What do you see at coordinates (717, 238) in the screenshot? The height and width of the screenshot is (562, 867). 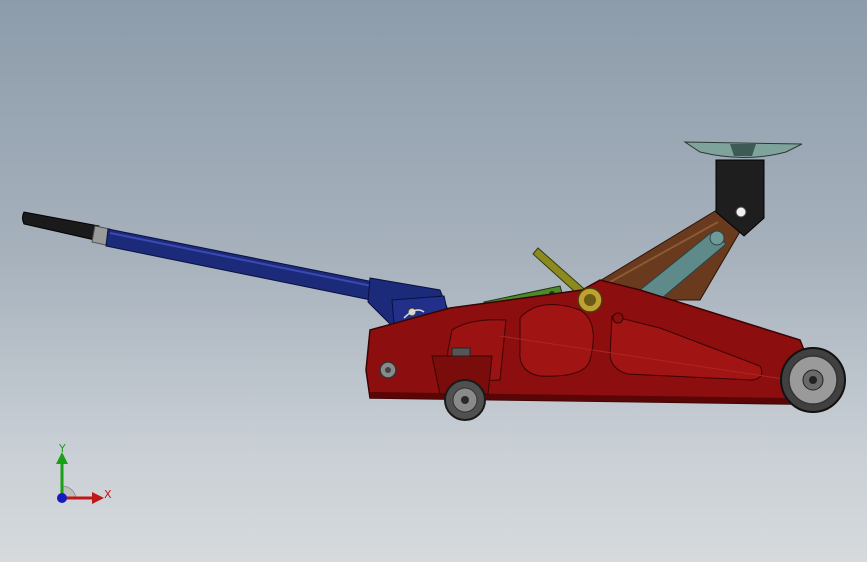 I see `link-pin-icon` at bounding box center [717, 238].